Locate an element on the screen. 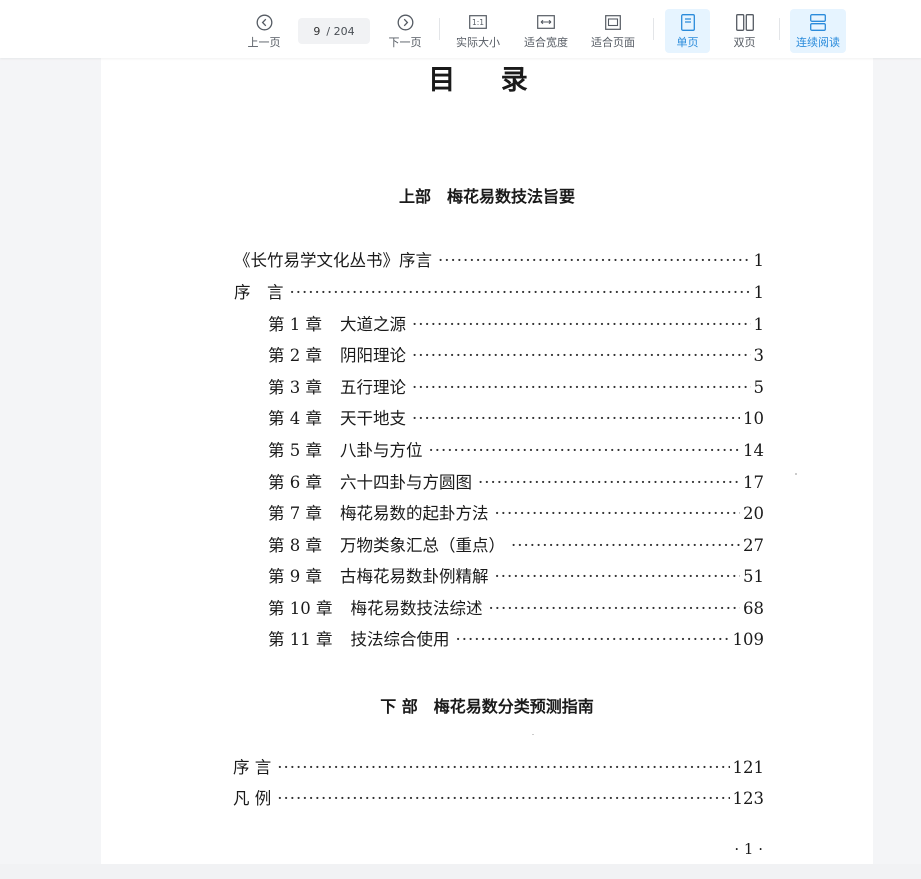  toc-entry: 凡 例 123 is located at coordinates (498, 799).